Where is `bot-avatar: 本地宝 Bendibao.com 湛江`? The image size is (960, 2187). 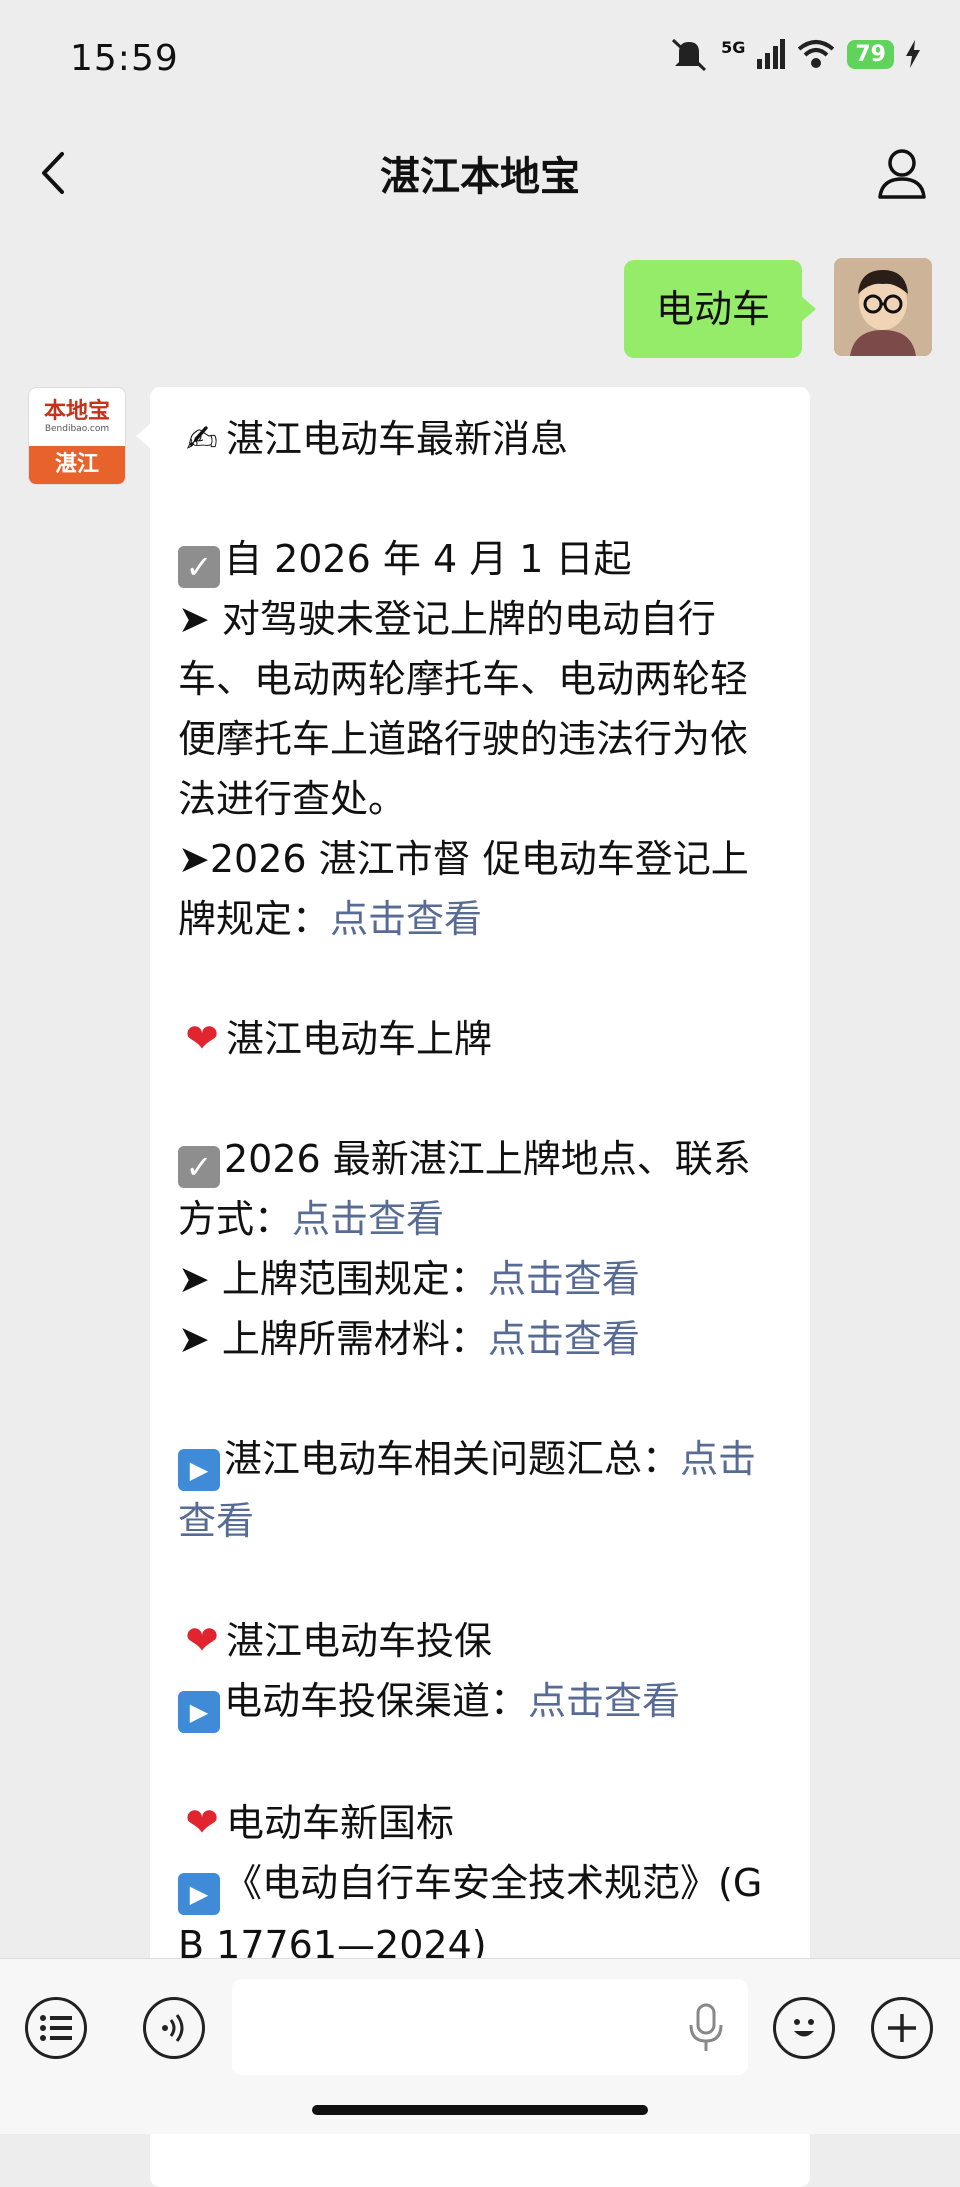 bot-avatar: 本地宝 Bendibao.com 湛江 is located at coordinates (77, 436).